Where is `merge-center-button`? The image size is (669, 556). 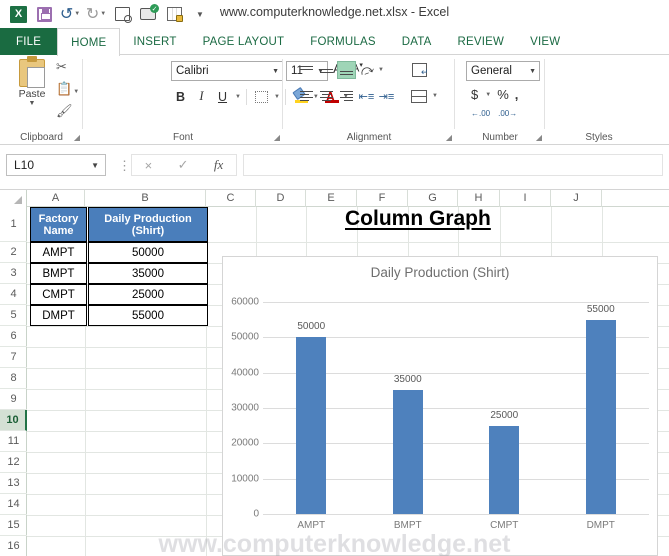 merge-center-button is located at coordinates (419, 96).